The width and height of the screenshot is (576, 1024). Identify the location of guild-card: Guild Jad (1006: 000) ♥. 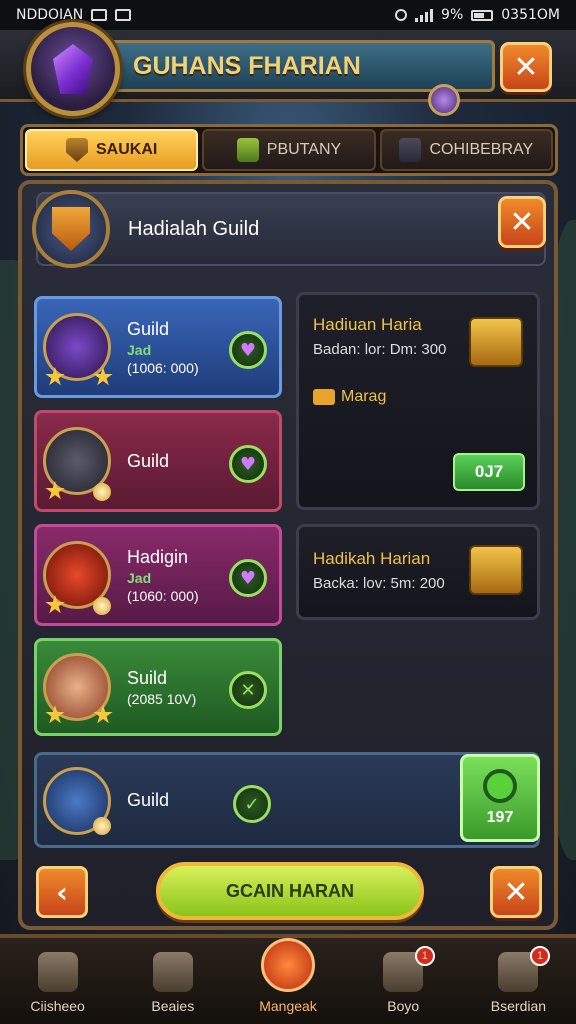
(158, 347).